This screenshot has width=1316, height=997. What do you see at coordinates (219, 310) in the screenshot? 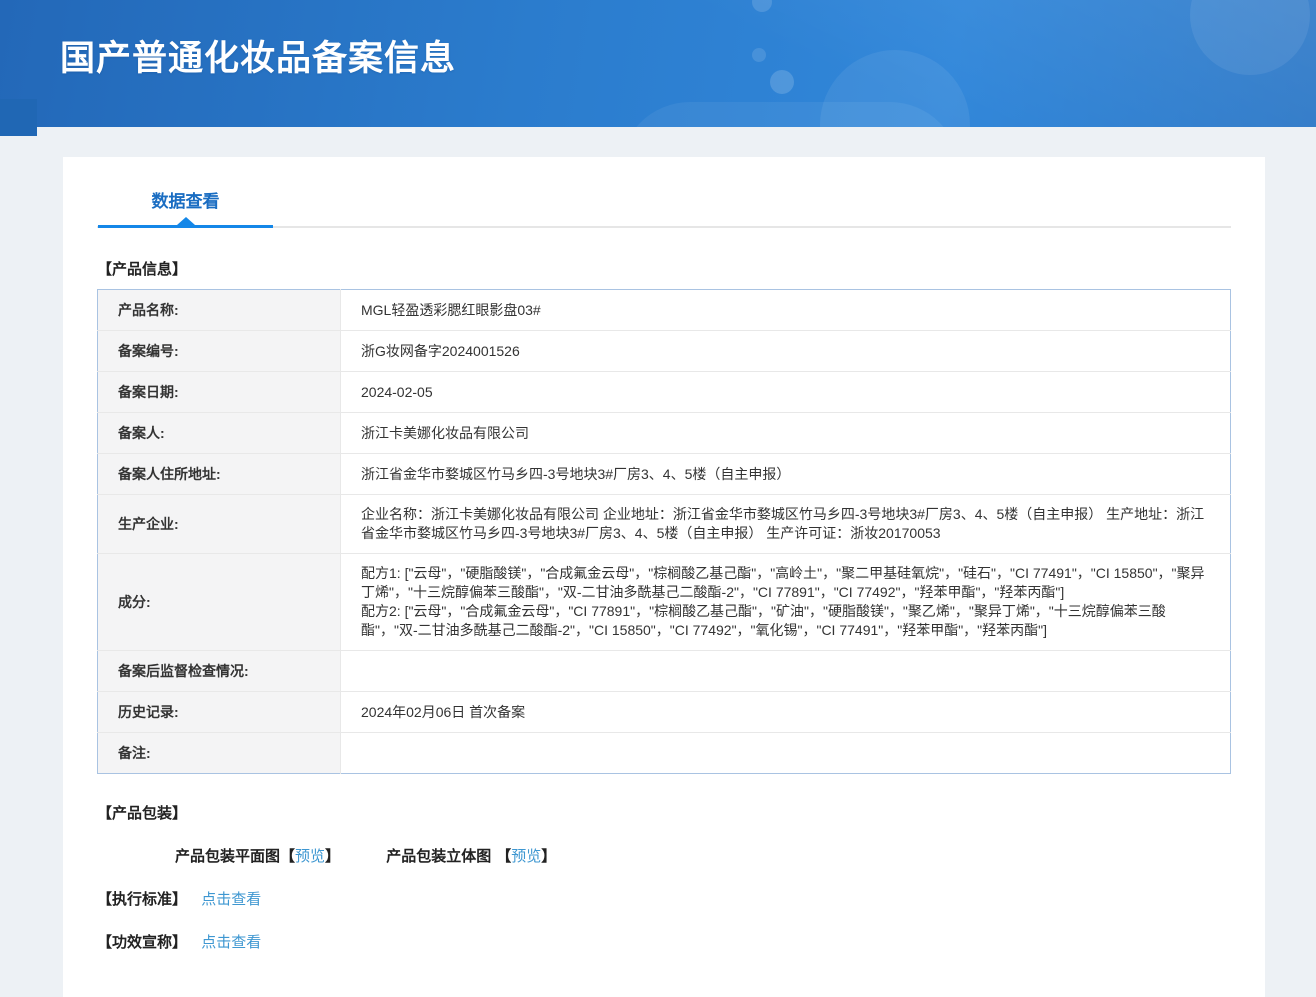
I see `row-label: 产品名称:` at bounding box center [219, 310].